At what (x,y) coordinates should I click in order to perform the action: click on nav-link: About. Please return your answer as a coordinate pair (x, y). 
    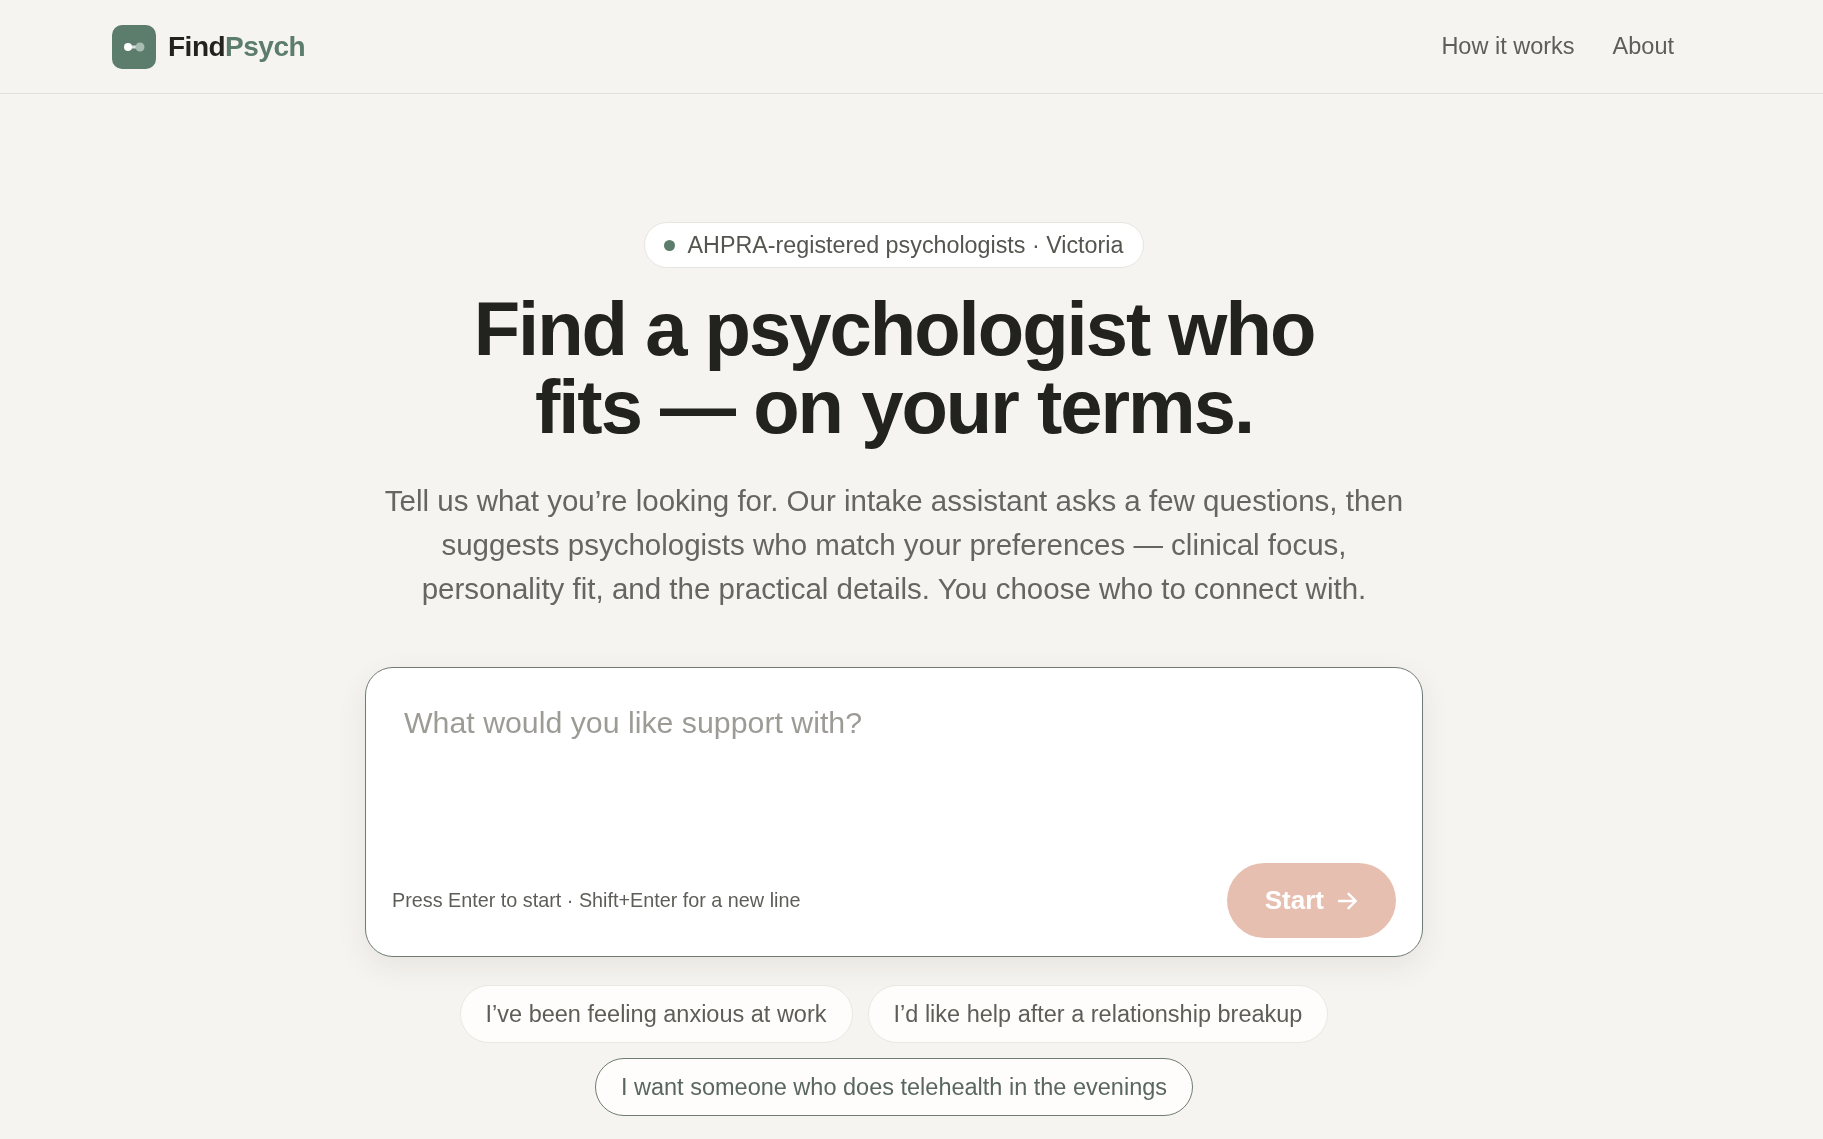
    Looking at the image, I should click on (1643, 46).